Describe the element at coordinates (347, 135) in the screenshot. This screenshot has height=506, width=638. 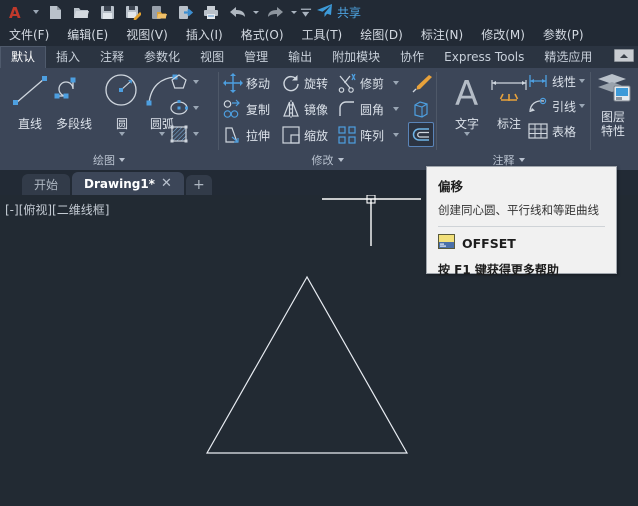
I see `array-icon` at that location.